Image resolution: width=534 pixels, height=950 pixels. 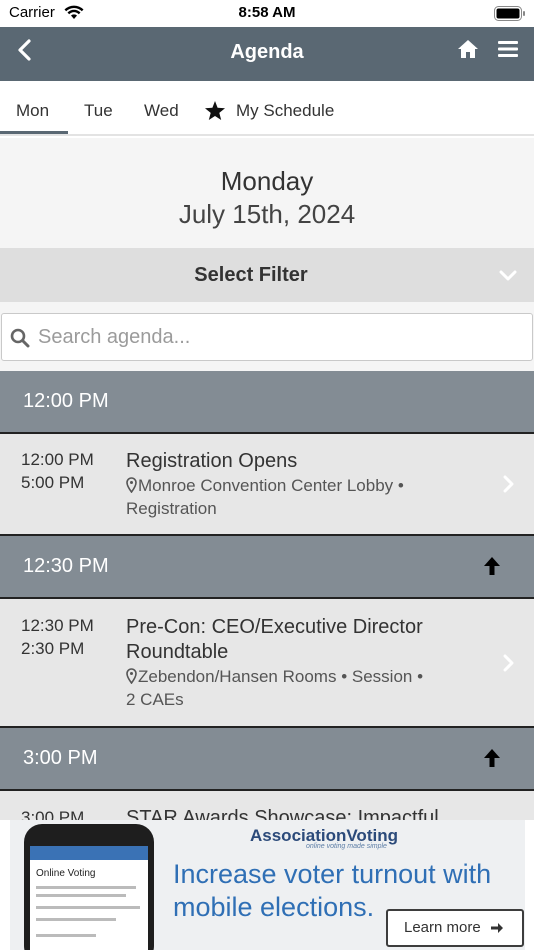 I want to click on time-slot-label: 3:00 PM, so click(x=60, y=758).